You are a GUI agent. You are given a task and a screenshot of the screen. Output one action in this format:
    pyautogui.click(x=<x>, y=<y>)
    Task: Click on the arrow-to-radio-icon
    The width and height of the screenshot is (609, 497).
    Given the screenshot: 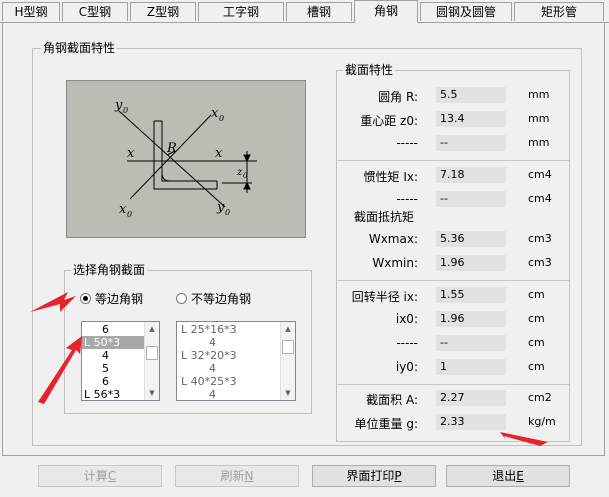 What is the action you would take?
    pyautogui.click(x=53, y=302)
    